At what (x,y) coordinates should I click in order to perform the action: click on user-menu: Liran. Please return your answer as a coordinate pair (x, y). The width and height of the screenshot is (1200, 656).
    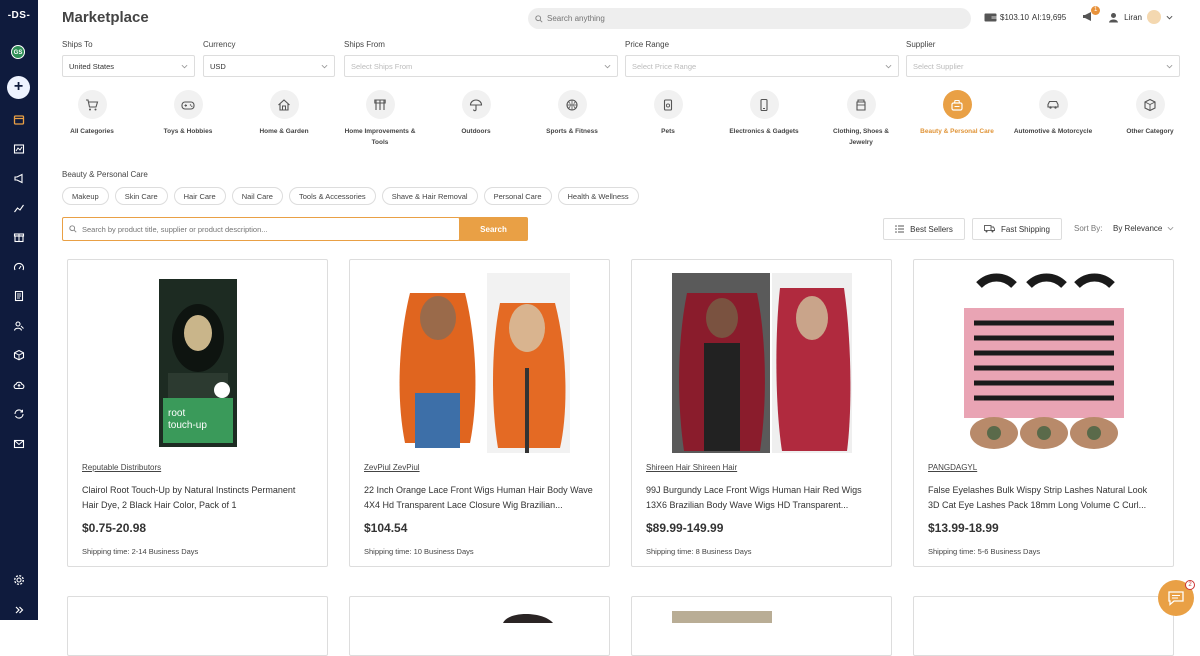
    Looking at the image, I should click on (1140, 17).